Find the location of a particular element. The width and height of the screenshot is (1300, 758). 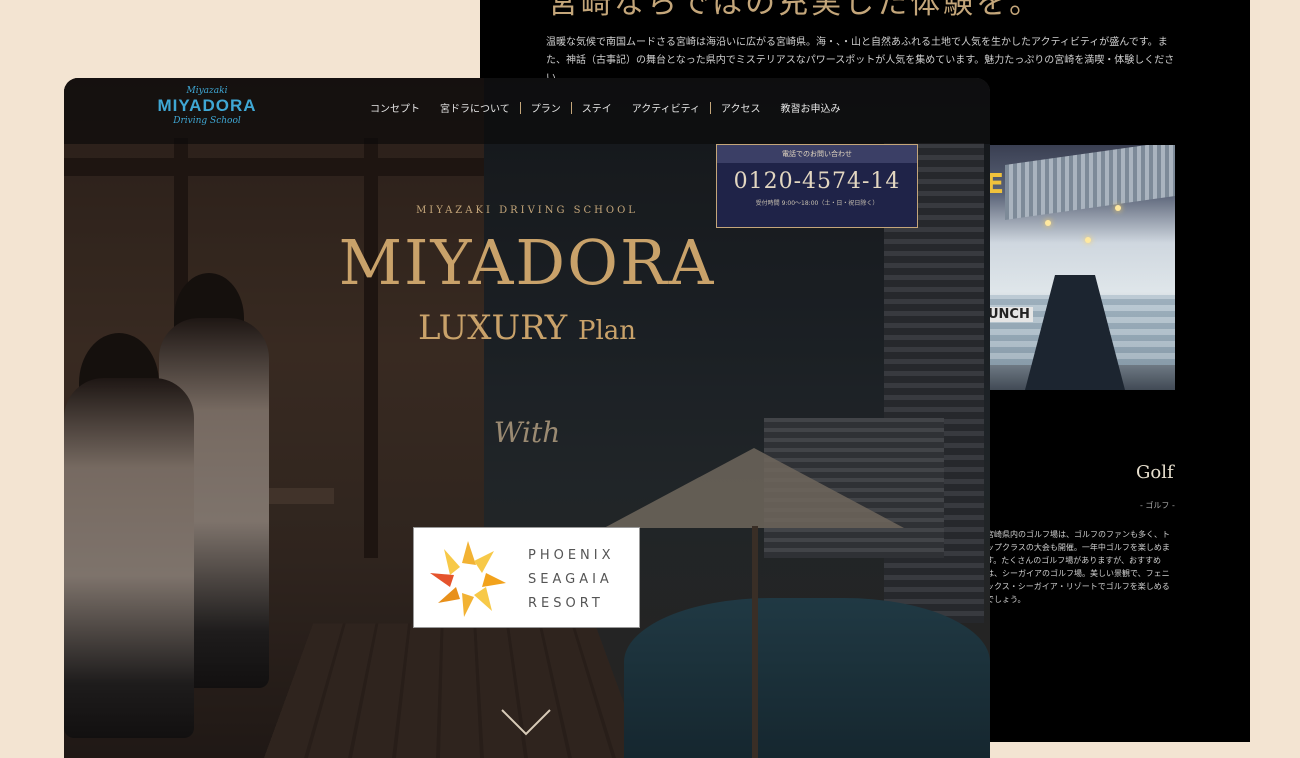

a-frame-sign is located at coordinates (1075, 332).